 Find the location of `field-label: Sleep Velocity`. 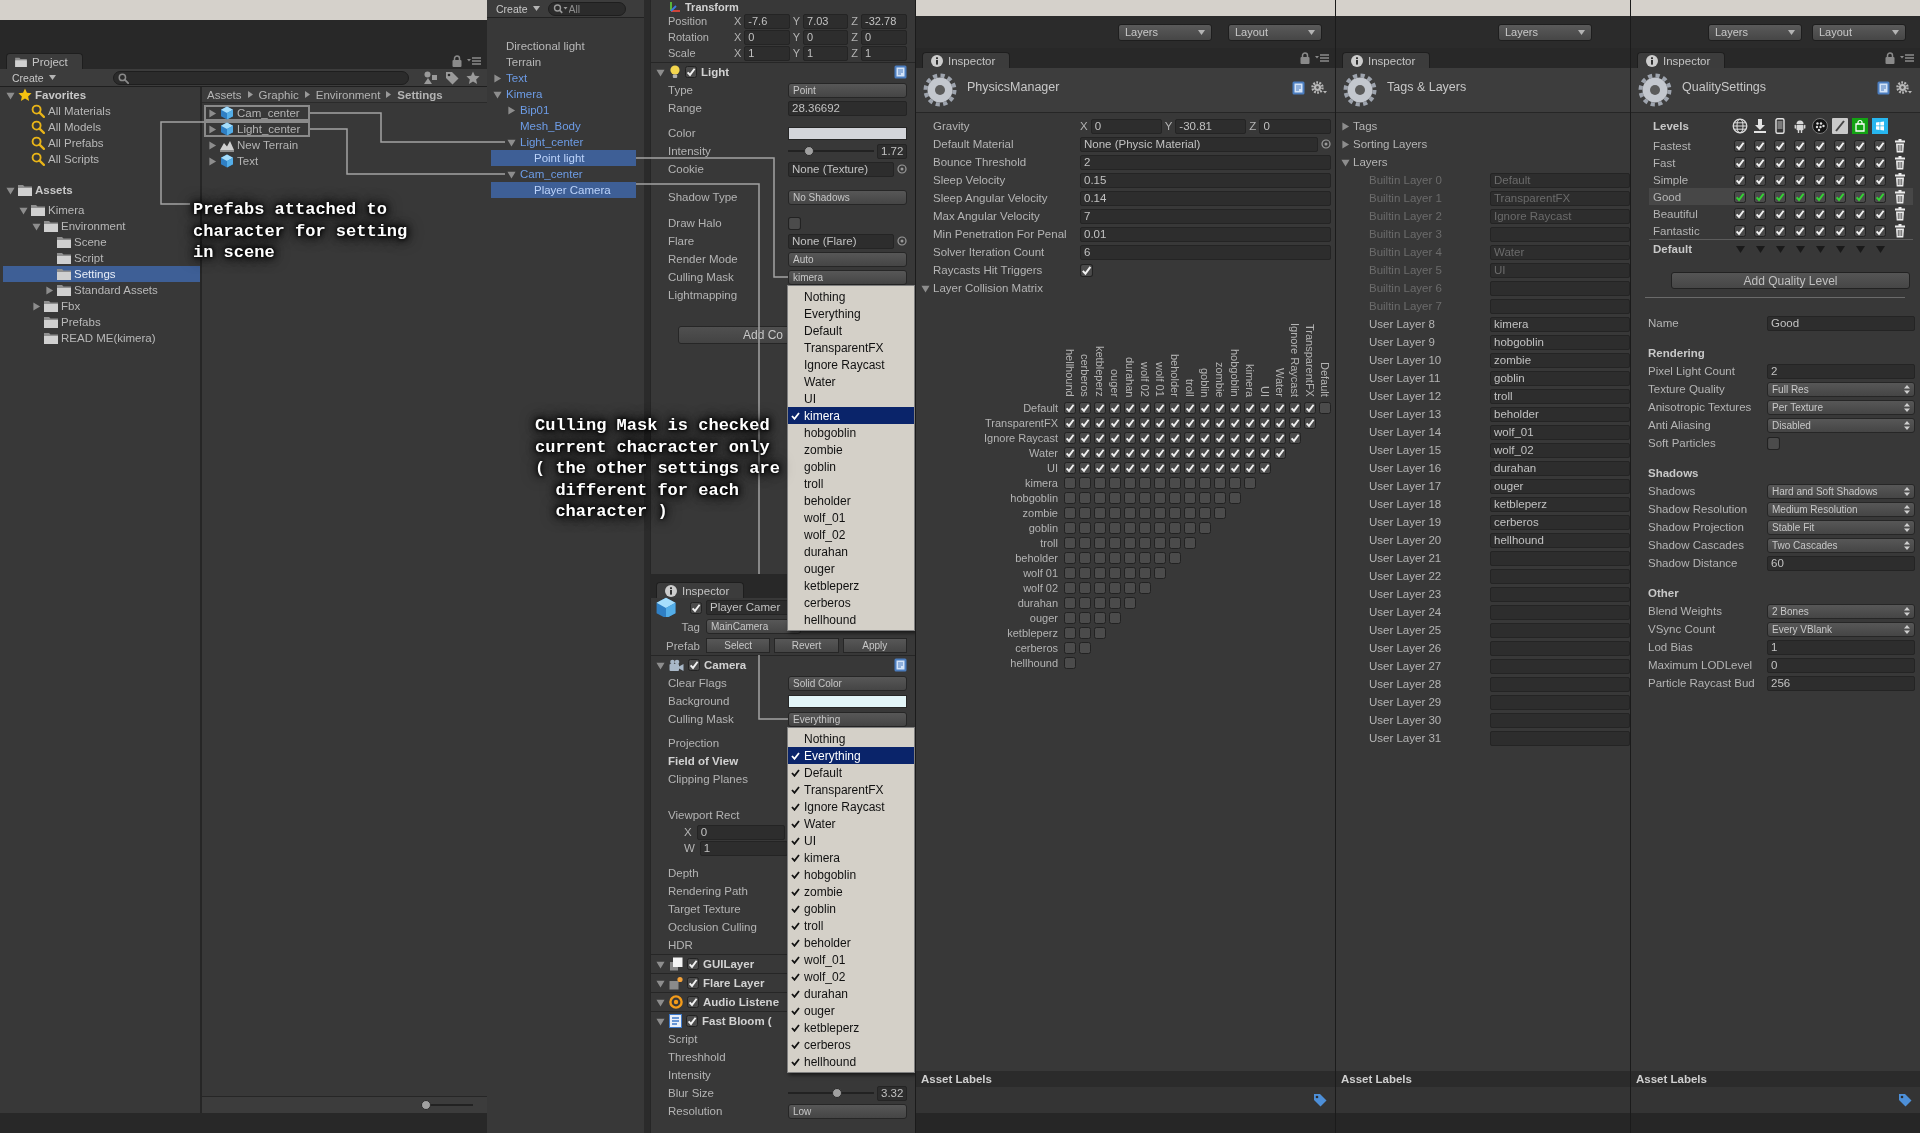

field-label: Sleep Velocity is located at coordinates (970, 180).